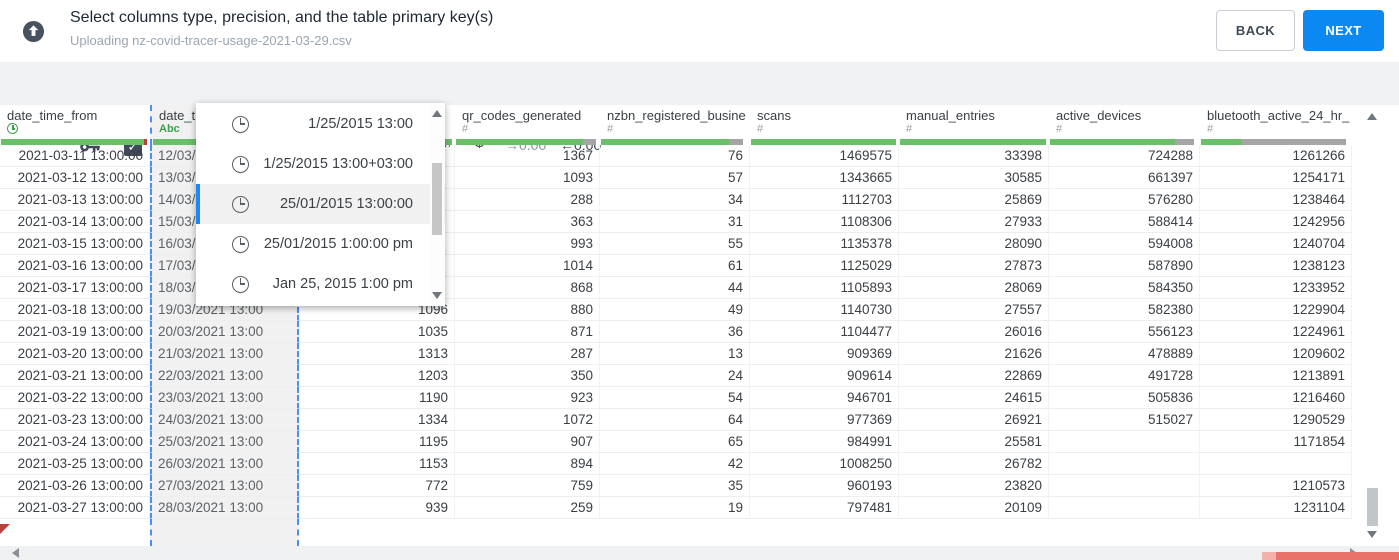 The image size is (1399, 560). What do you see at coordinates (824, 332) in the screenshot?
I see `cell-scans: 1104477` at bounding box center [824, 332].